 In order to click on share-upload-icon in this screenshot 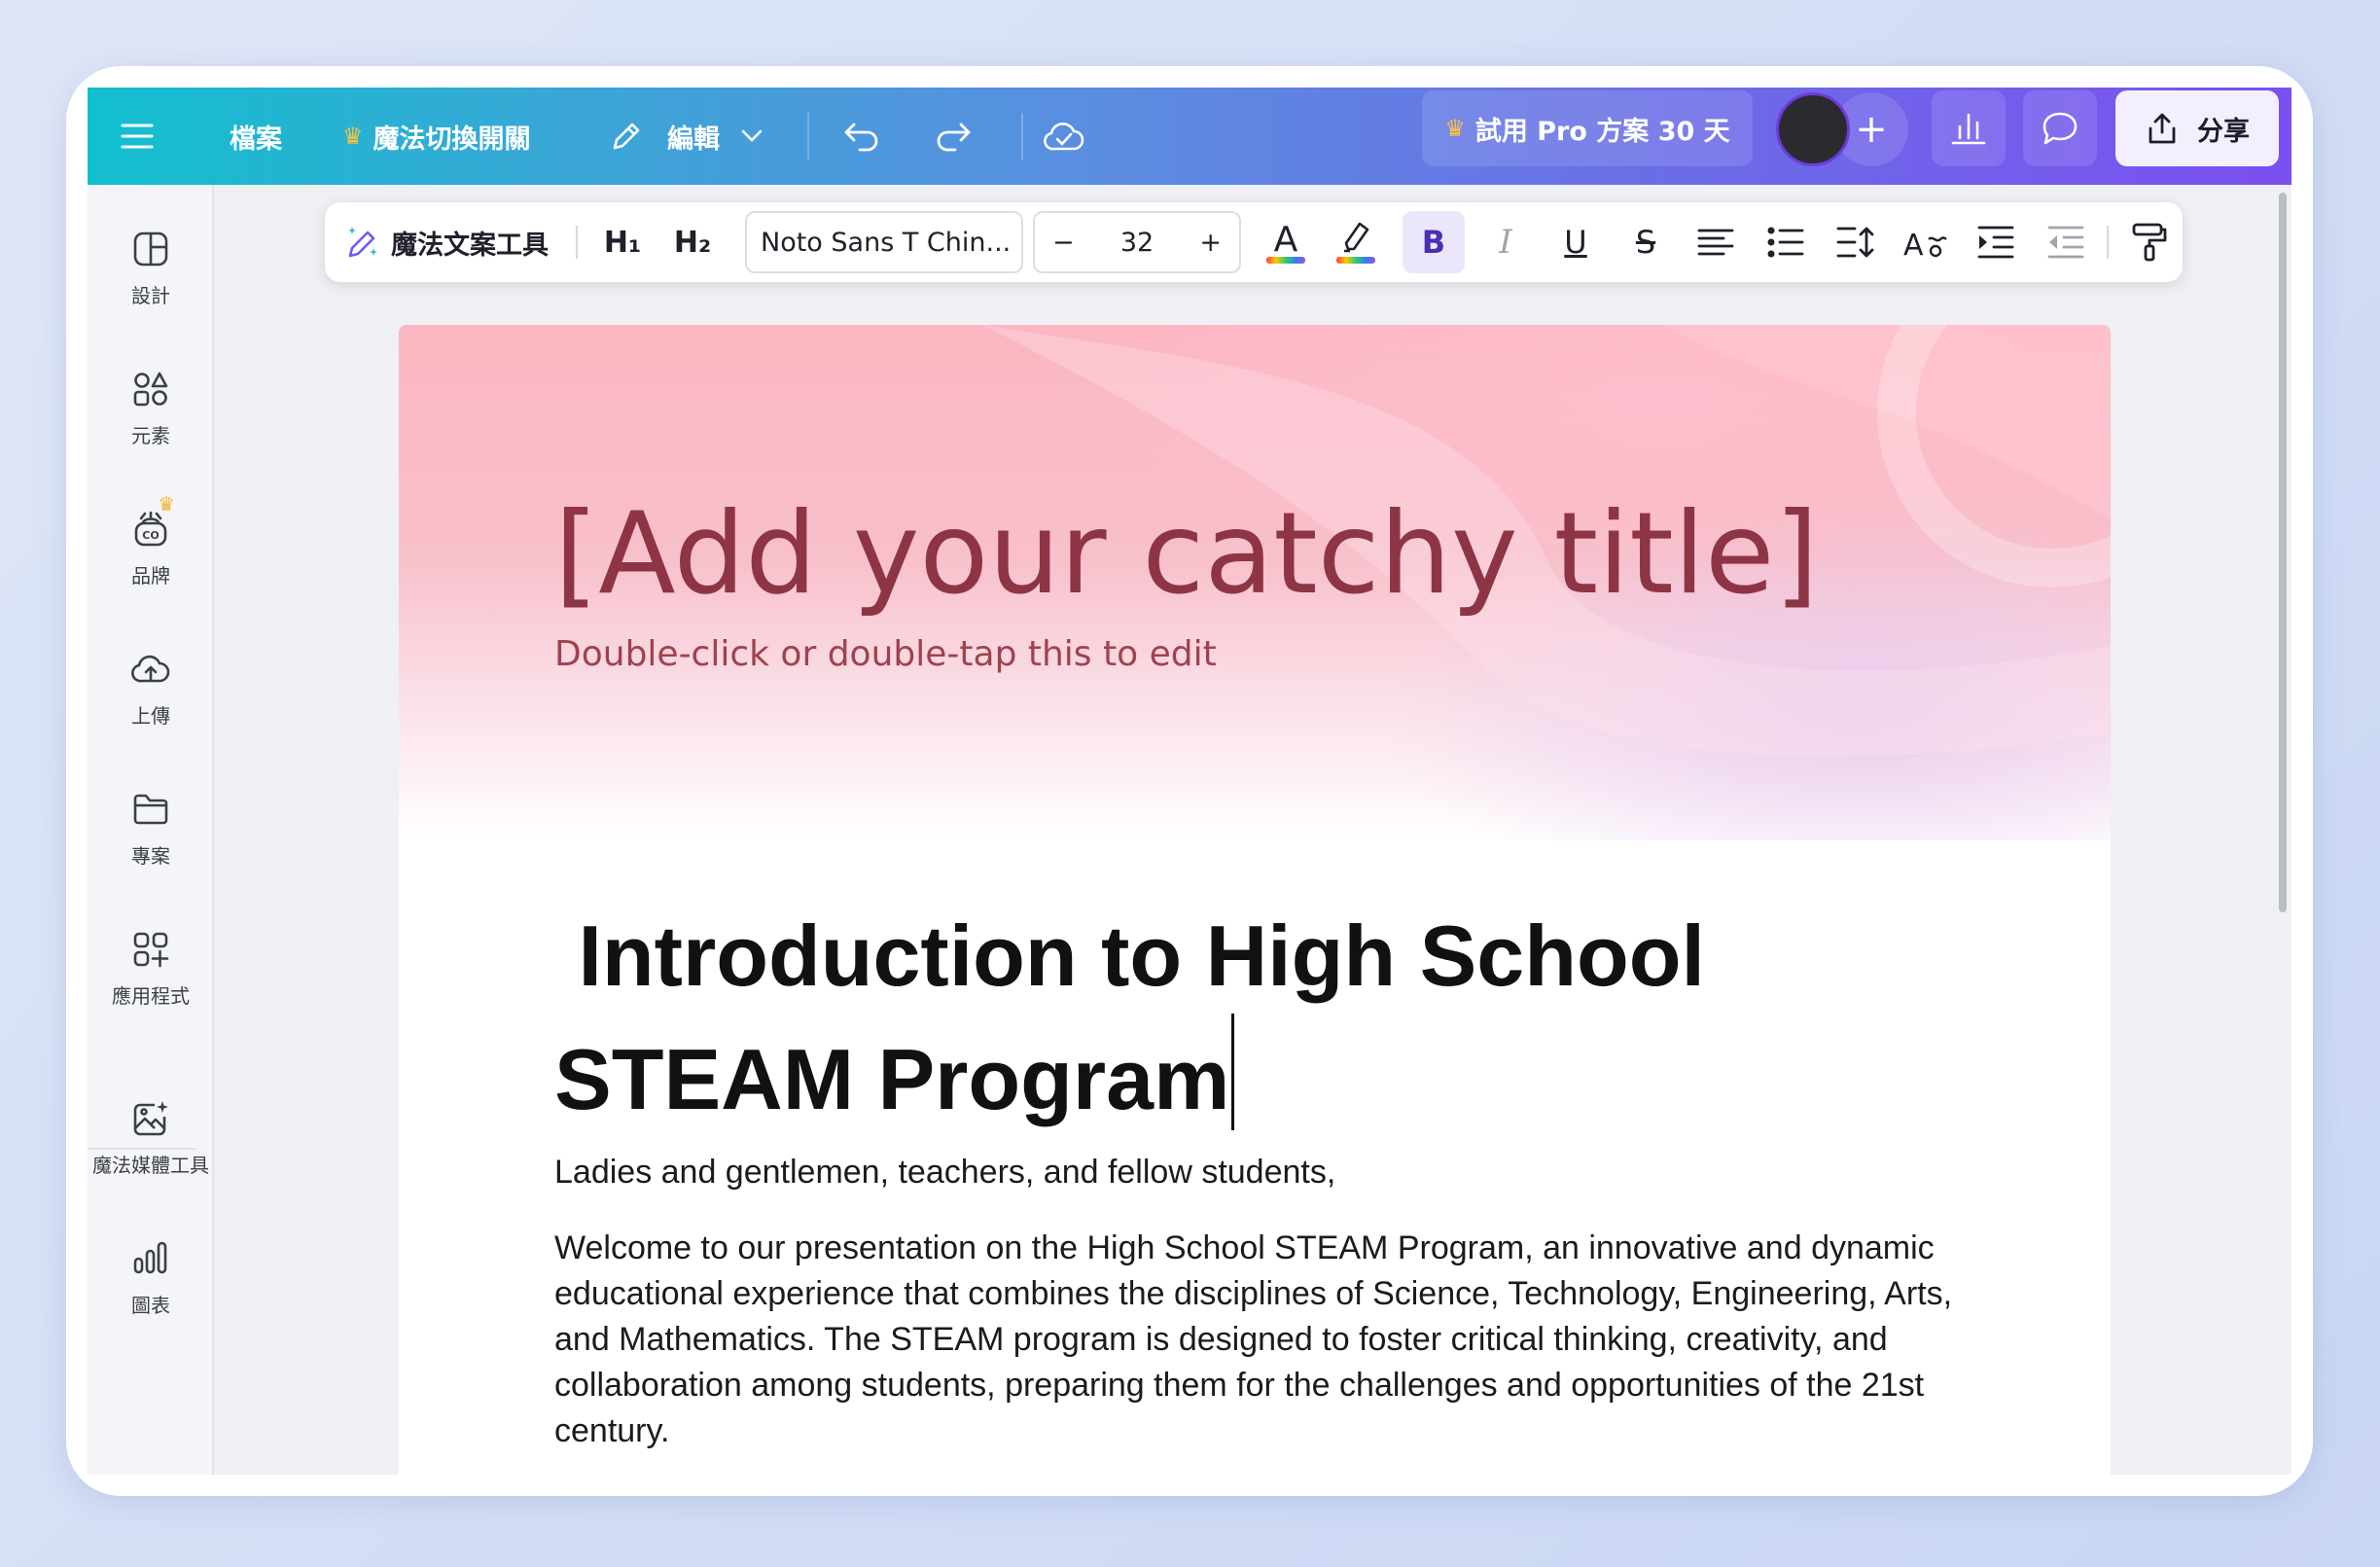, I will do `click(2162, 128)`.